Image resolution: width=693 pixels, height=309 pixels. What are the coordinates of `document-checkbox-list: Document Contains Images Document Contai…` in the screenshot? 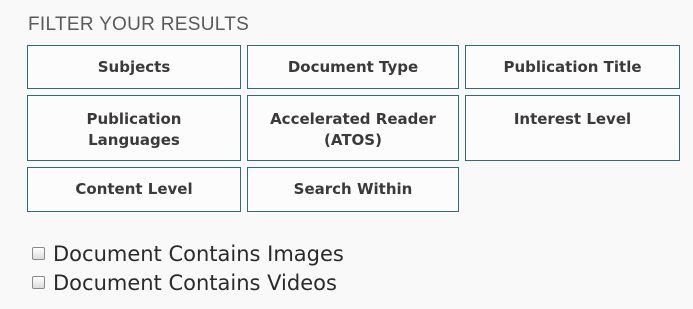 It's located at (188, 268).